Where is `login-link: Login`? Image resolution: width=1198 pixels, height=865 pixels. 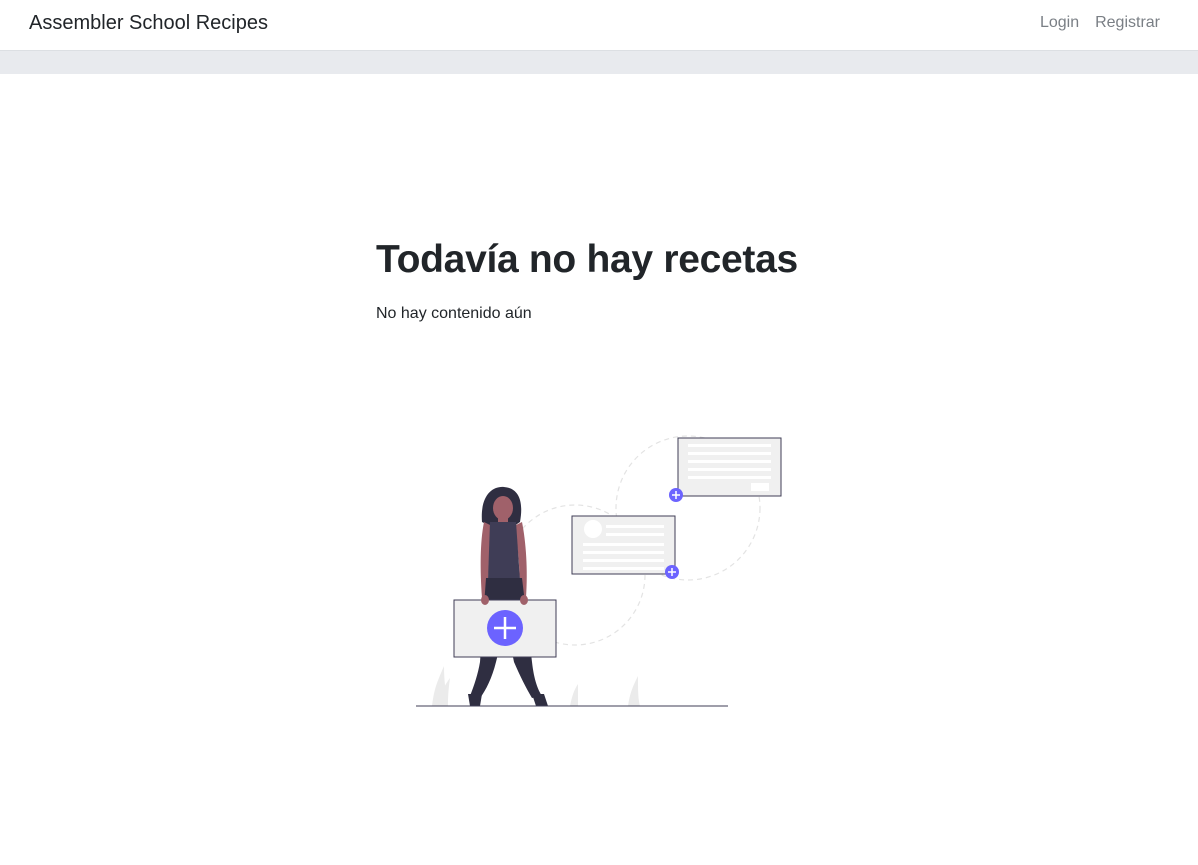 login-link: Login is located at coordinates (1059, 23).